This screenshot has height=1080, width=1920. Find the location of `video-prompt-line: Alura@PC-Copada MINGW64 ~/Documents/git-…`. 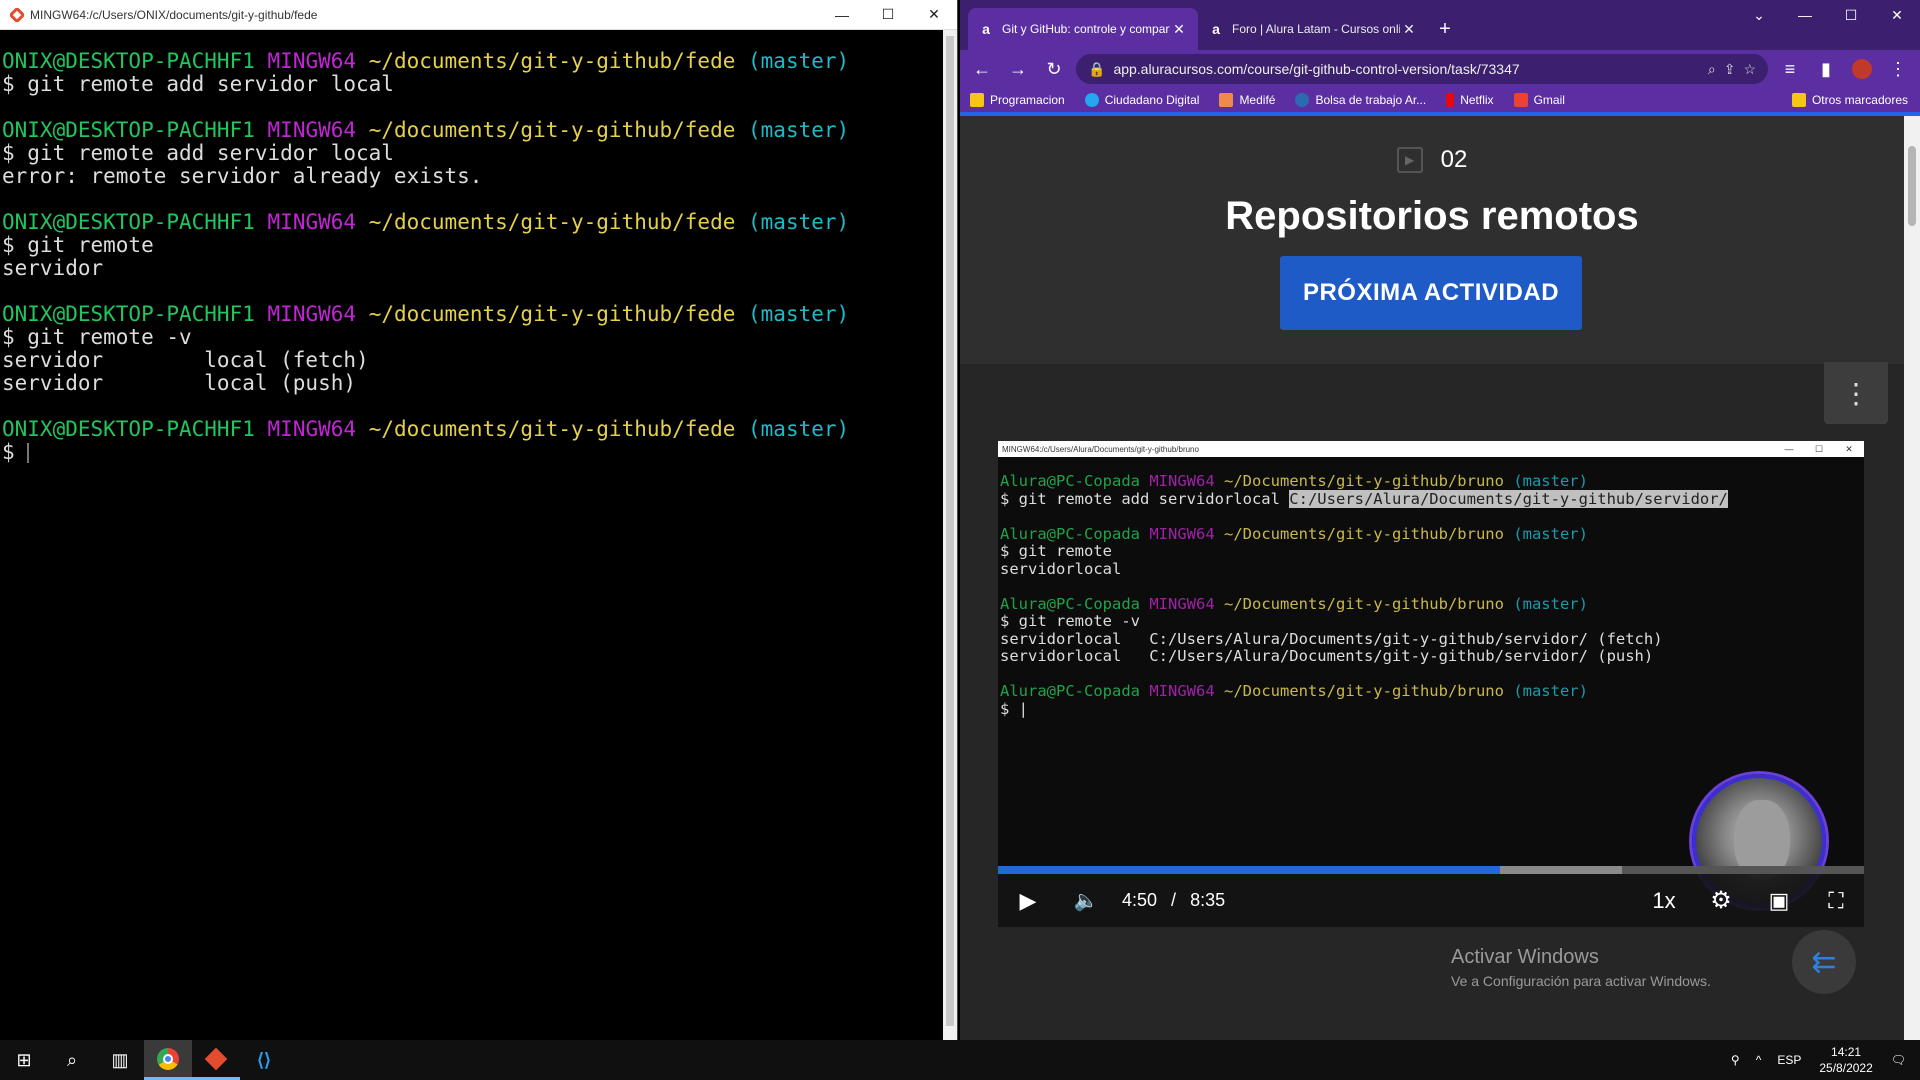

video-prompt-line: Alura@PC-Copada MINGW64 ~/Documents/git-… is located at coordinates (1432, 534).